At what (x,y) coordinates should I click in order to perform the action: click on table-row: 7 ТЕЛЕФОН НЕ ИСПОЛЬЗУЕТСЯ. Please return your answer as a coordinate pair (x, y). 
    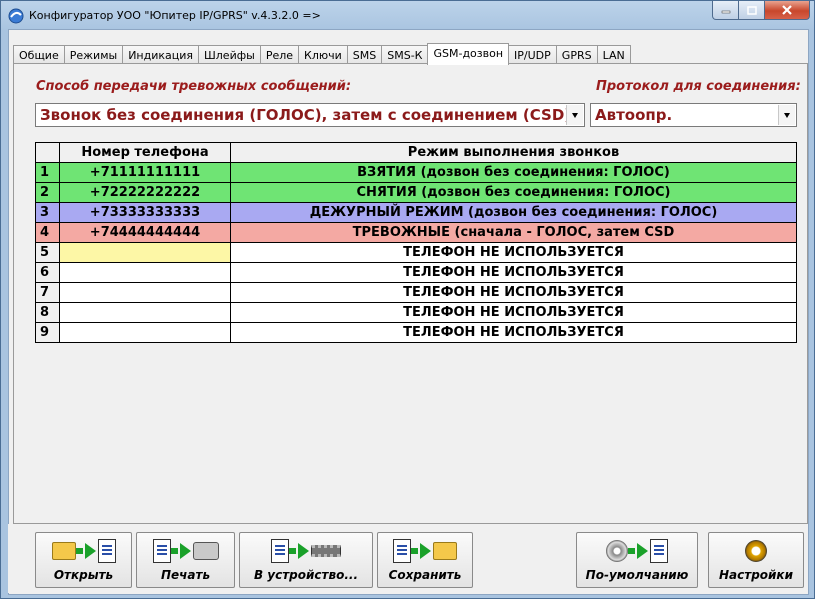
    Looking at the image, I should click on (416, 292).